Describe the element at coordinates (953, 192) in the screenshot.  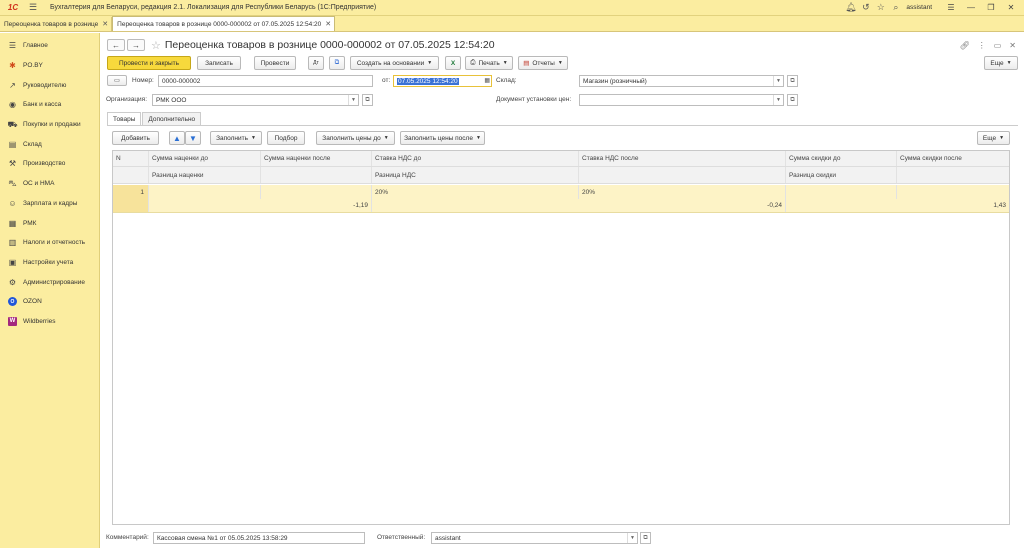
I see `cell-discount-after` at that location.